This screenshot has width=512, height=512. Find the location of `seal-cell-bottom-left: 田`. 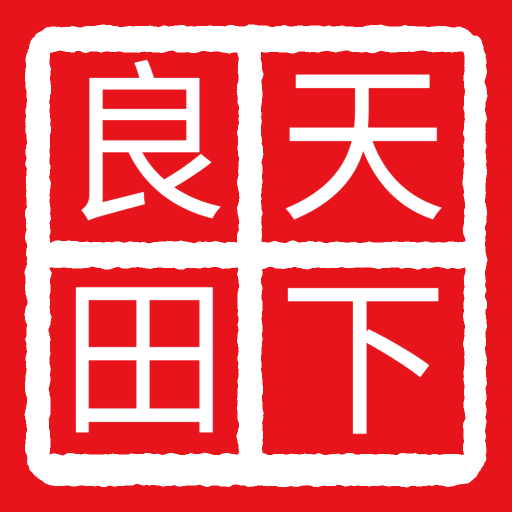

seal-cell-bottom-left: 田 is located at coordinates (144, 361).